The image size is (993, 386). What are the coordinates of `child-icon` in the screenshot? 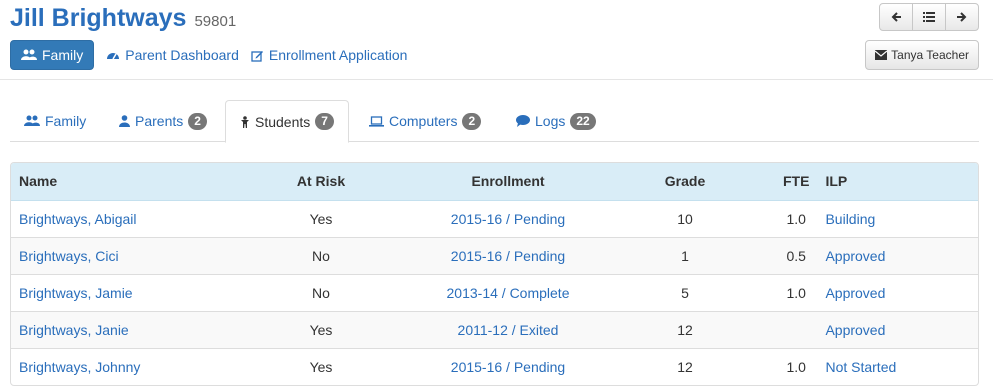 It's located at (245, 121).